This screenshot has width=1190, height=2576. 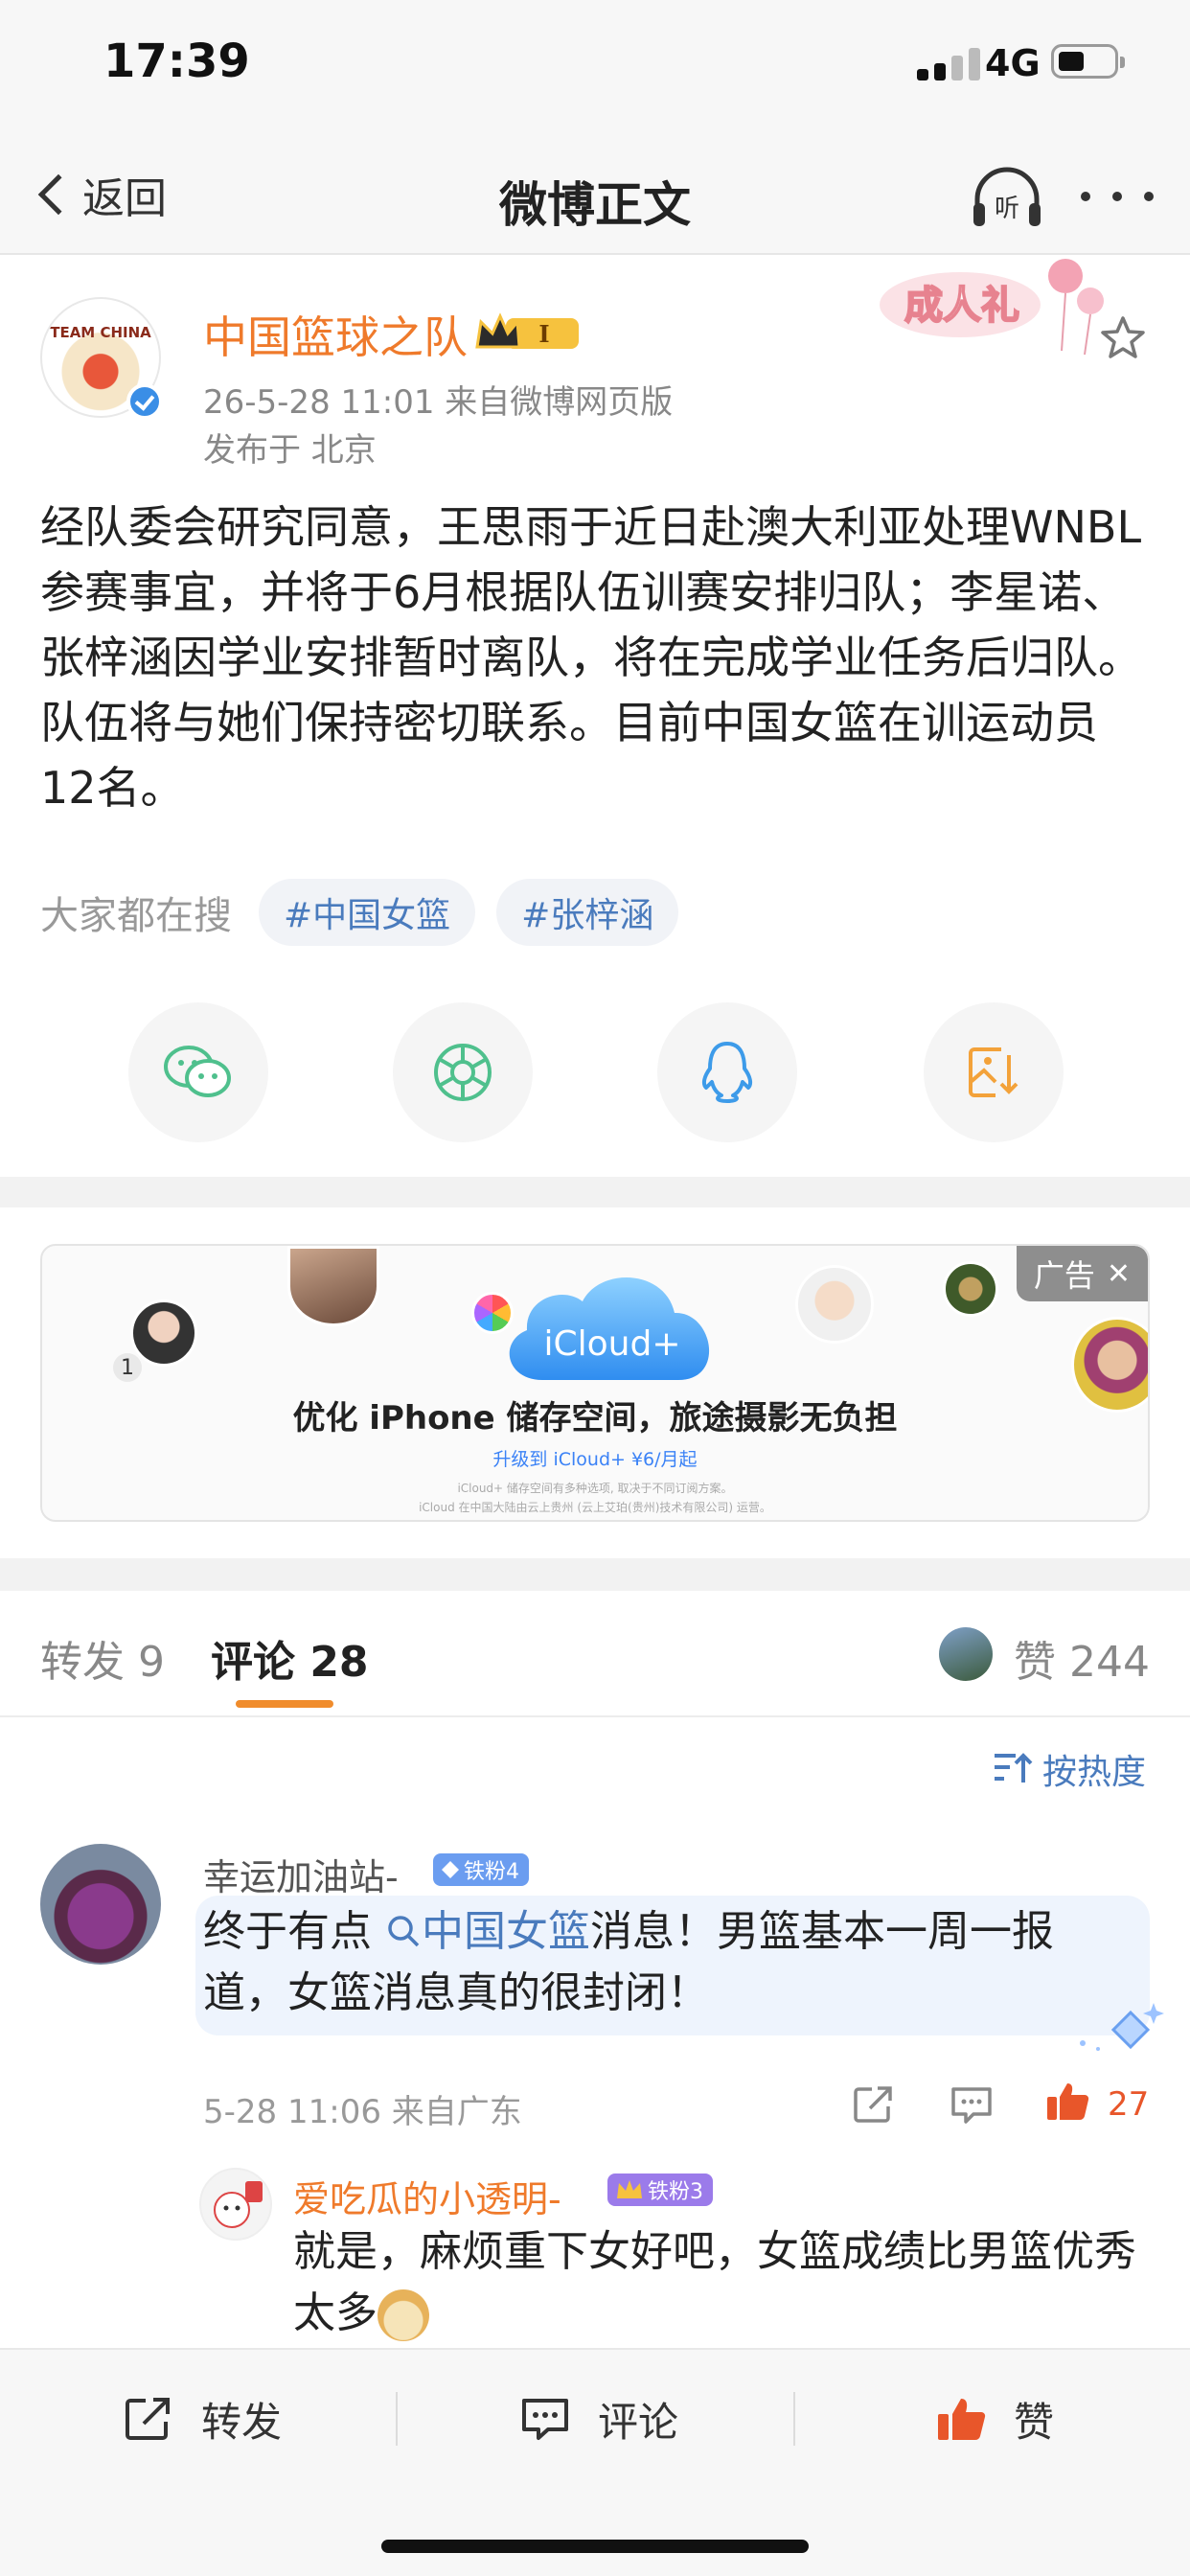 What do you see at coordinates (725, 2282) in the screenshot?
I see `reply-text: 就是，麻烦重下女好吧，女篮成绩比男篮优秀太多` at bounding box center [725, 2282].